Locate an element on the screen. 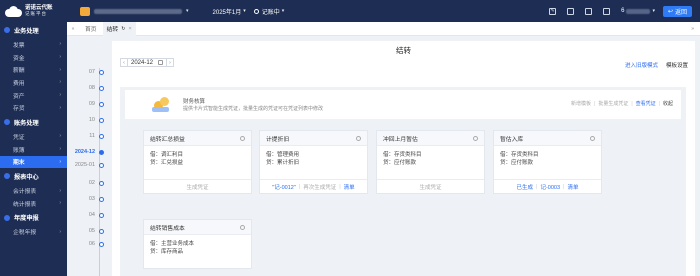 The image size is (700, 276). refresh-icon: ↻ is located at coordinates (123, 29).